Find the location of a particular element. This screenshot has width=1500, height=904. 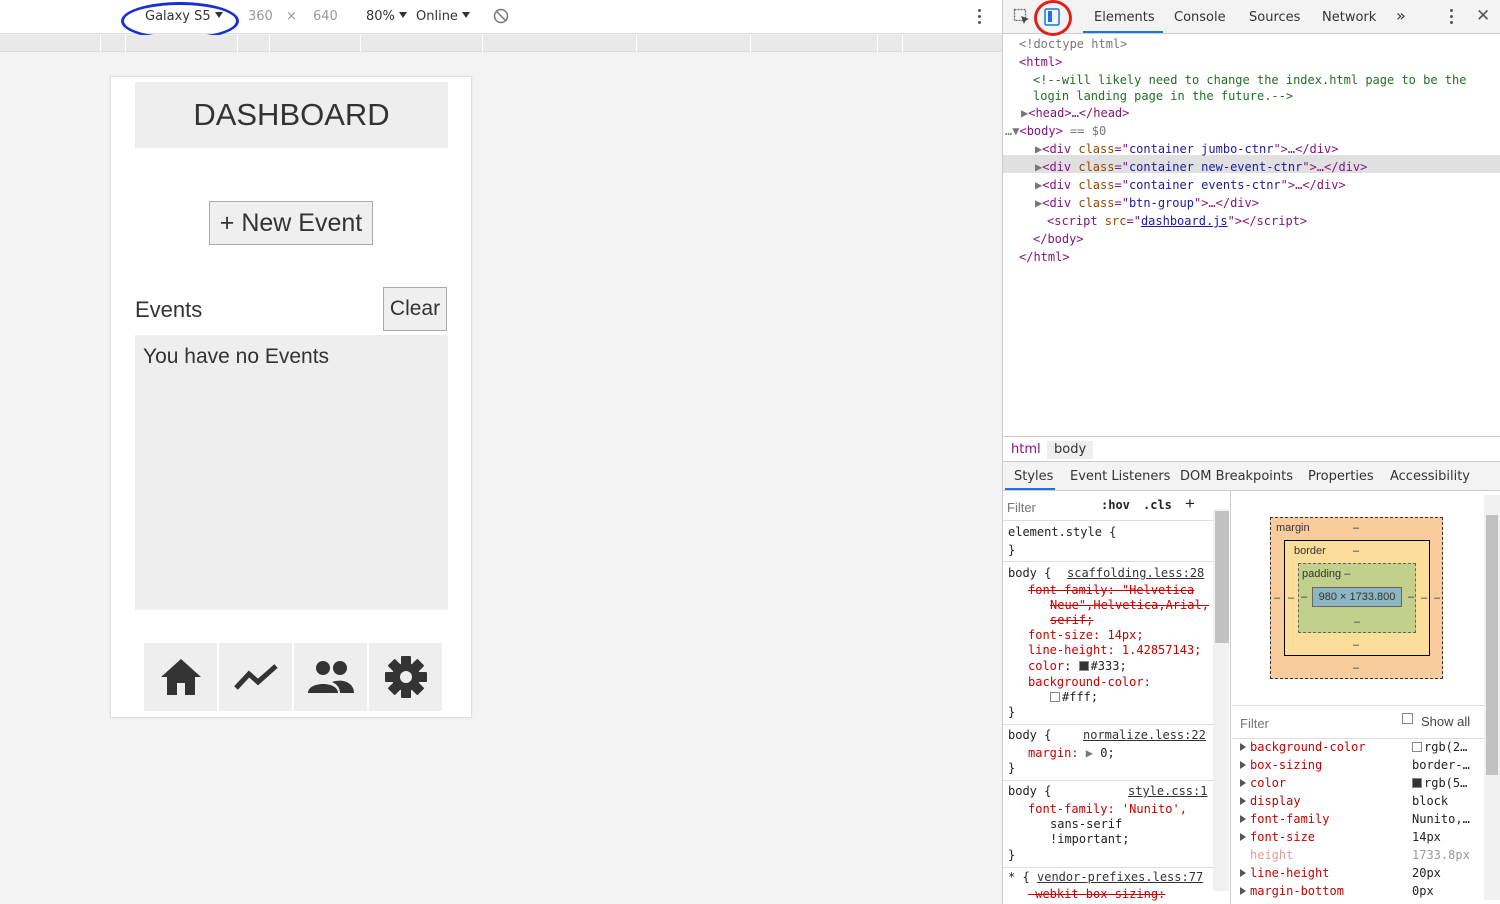

rule-source-link: style.css:1 is located at coordinates (1167, 791).